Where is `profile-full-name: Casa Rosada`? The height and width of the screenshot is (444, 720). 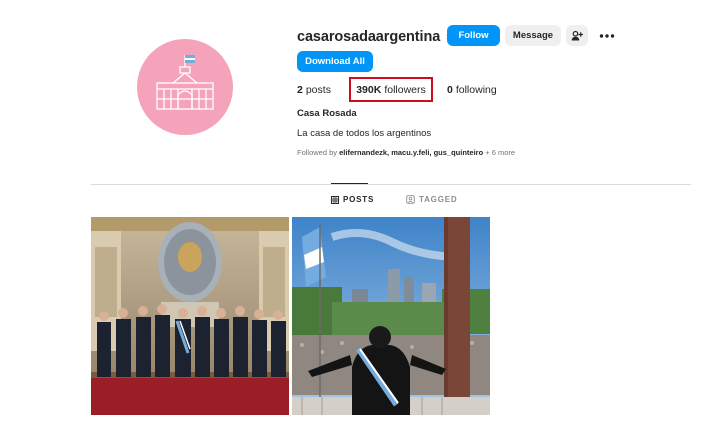 profile-full-name: Casa Rosada is located at coordinates (327, 113).